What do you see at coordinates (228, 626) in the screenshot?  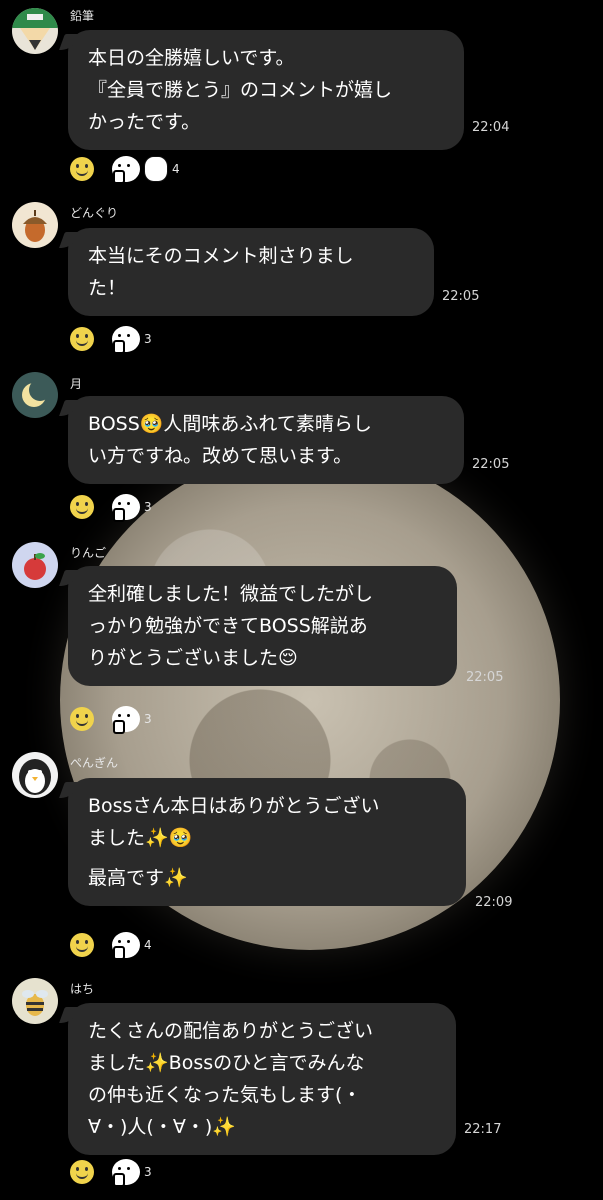 I see `message-line: っかり勉強ができてBOSS解説あ` at bounding box center [228, 626].